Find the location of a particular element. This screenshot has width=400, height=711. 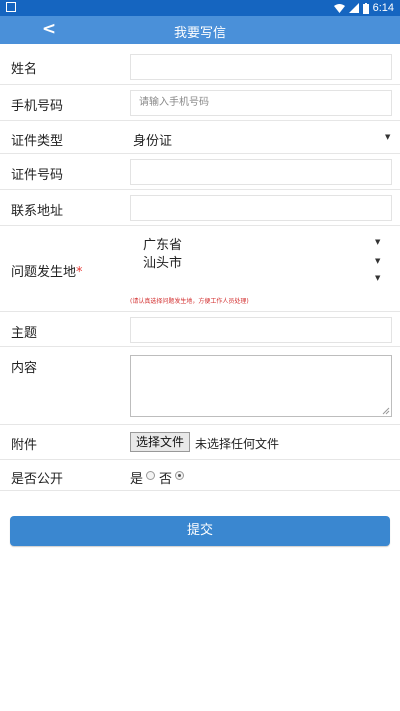

public-yes-label: 是 is located at coordinates (137, 479).